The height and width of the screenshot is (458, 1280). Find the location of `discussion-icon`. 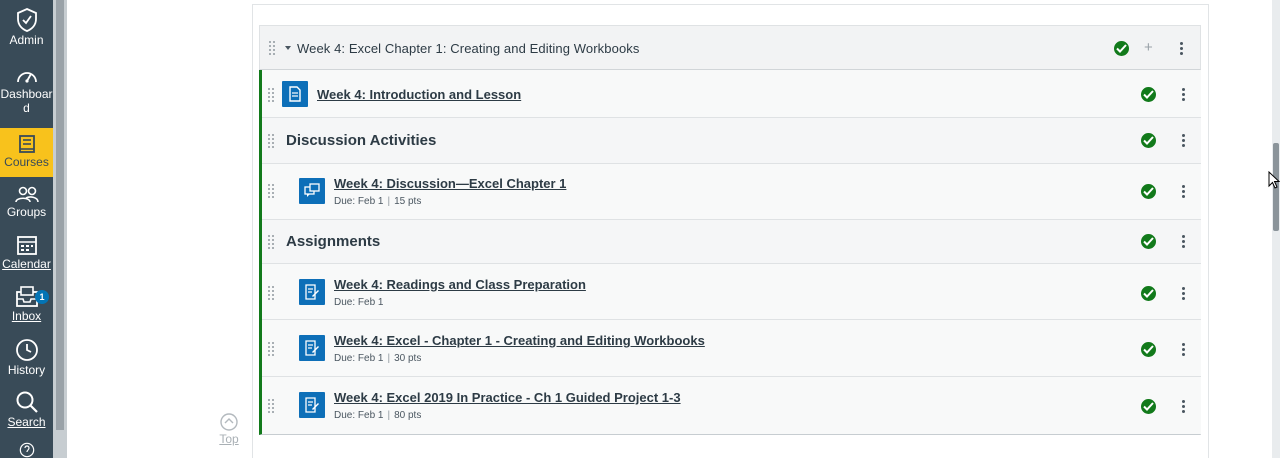

discussion-icon is located at coordinates (312, 191).